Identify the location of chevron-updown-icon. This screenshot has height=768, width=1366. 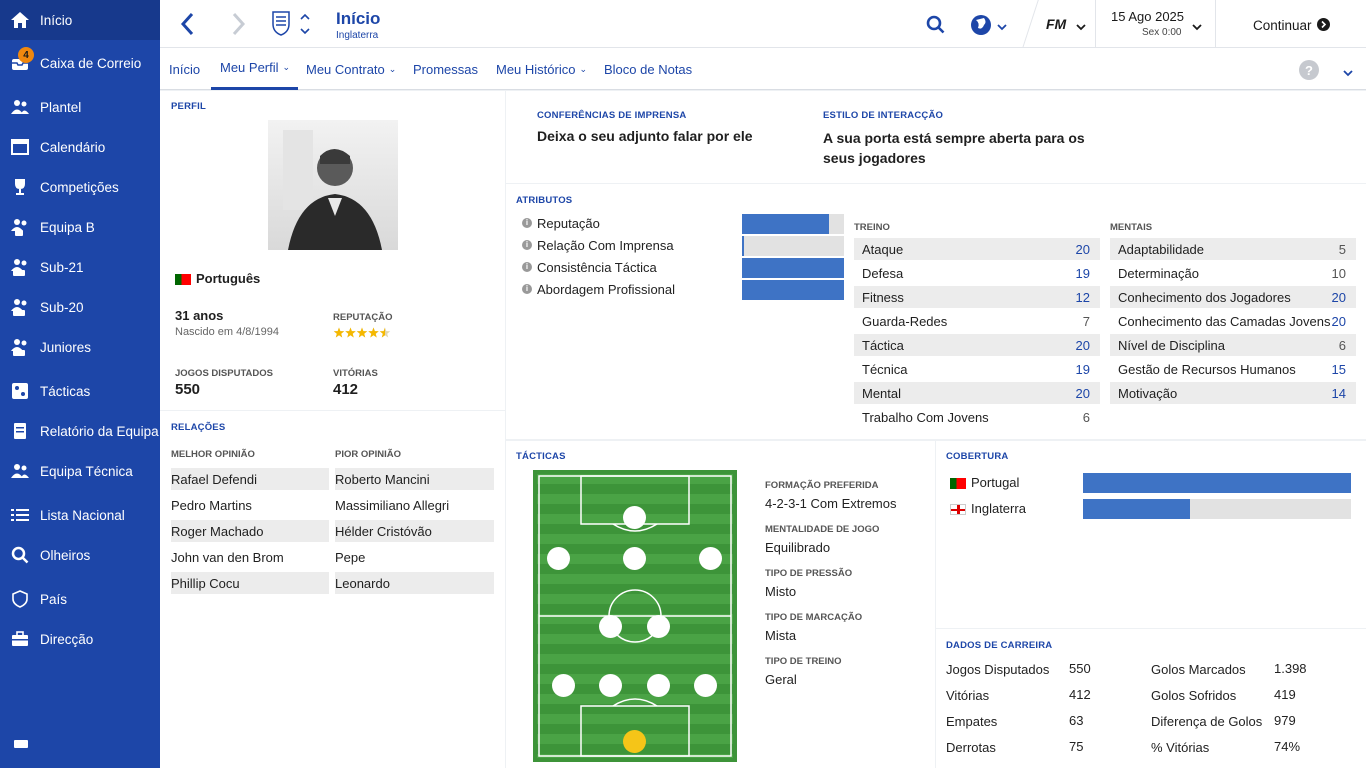
(305, 25).